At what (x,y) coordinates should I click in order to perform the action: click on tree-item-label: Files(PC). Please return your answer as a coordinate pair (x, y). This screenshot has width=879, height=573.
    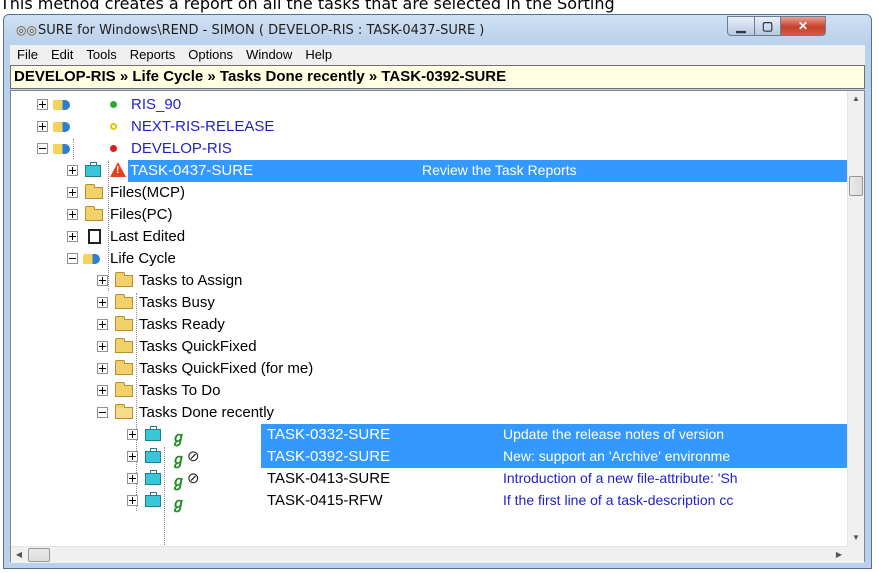
    Looking at the image, I should click on (141, 214).